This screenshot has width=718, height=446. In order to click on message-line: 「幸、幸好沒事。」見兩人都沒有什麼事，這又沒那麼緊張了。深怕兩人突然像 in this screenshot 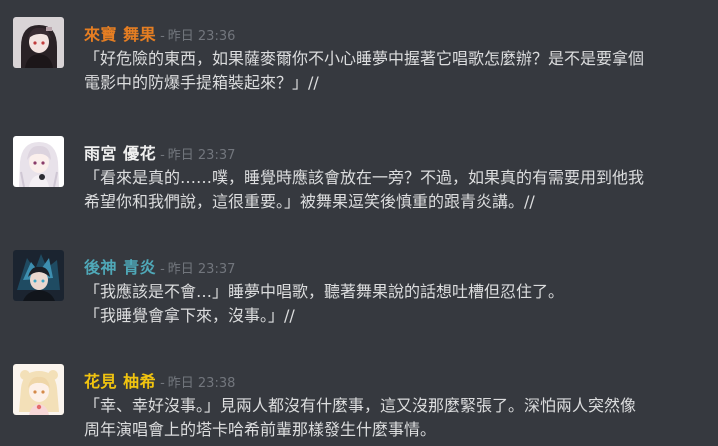, I will do `click(360, 405)`.